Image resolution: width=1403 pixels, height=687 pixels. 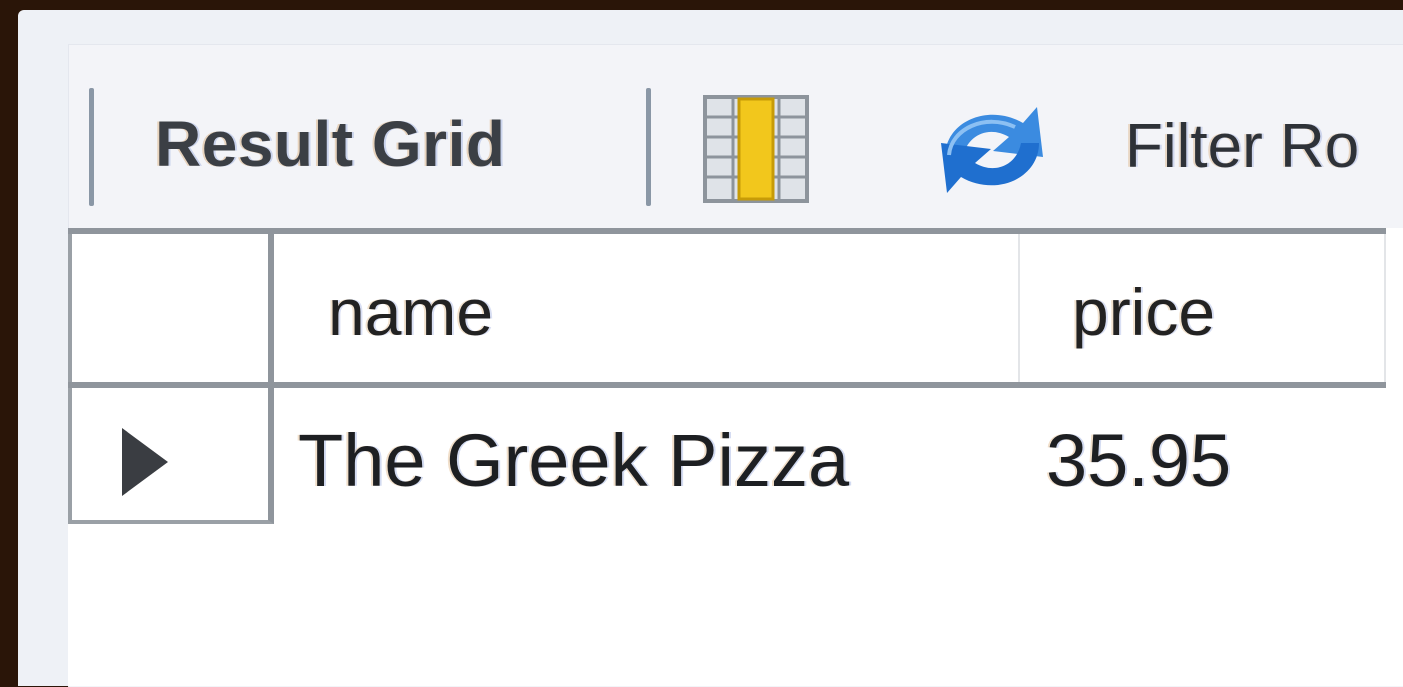 What do you see at coordinates (1138, 460) in the screenshot?
I see `cell-price: 35.95` at bounding box center [1138, 460].